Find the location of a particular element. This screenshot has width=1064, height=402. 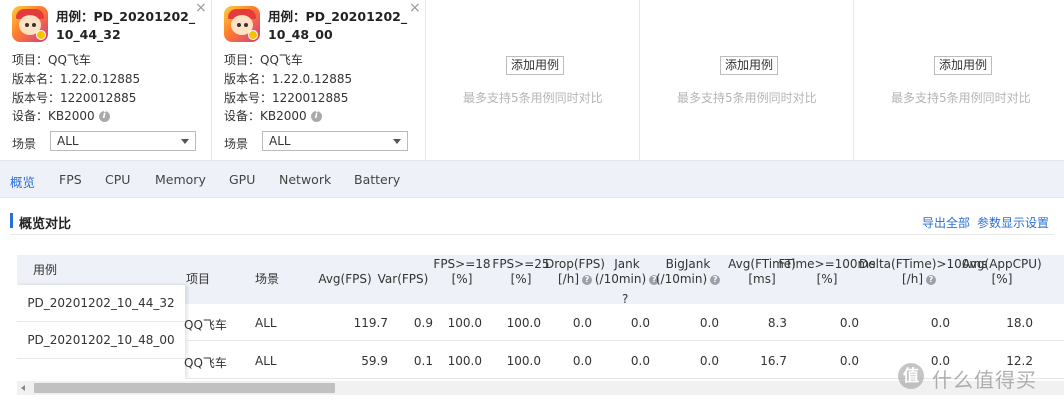

export-all-link: 导出全部 is located at coordinates (946, 222).